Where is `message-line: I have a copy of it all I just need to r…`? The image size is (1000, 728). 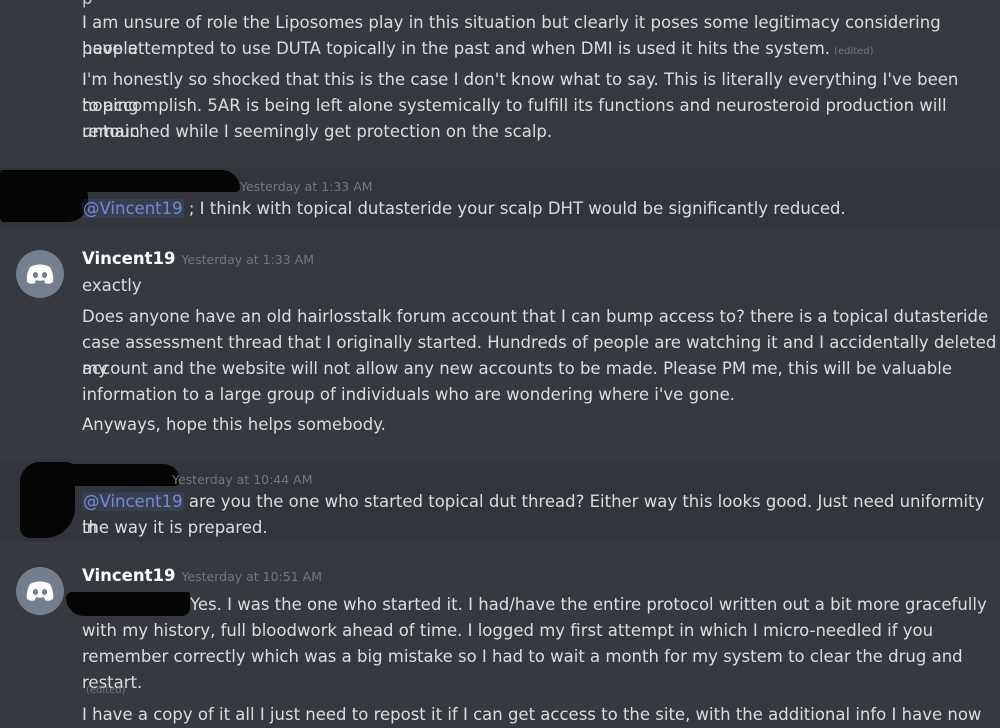 message-line: I have a copy of it all I just need to r… is located at coordinates (532, 714).